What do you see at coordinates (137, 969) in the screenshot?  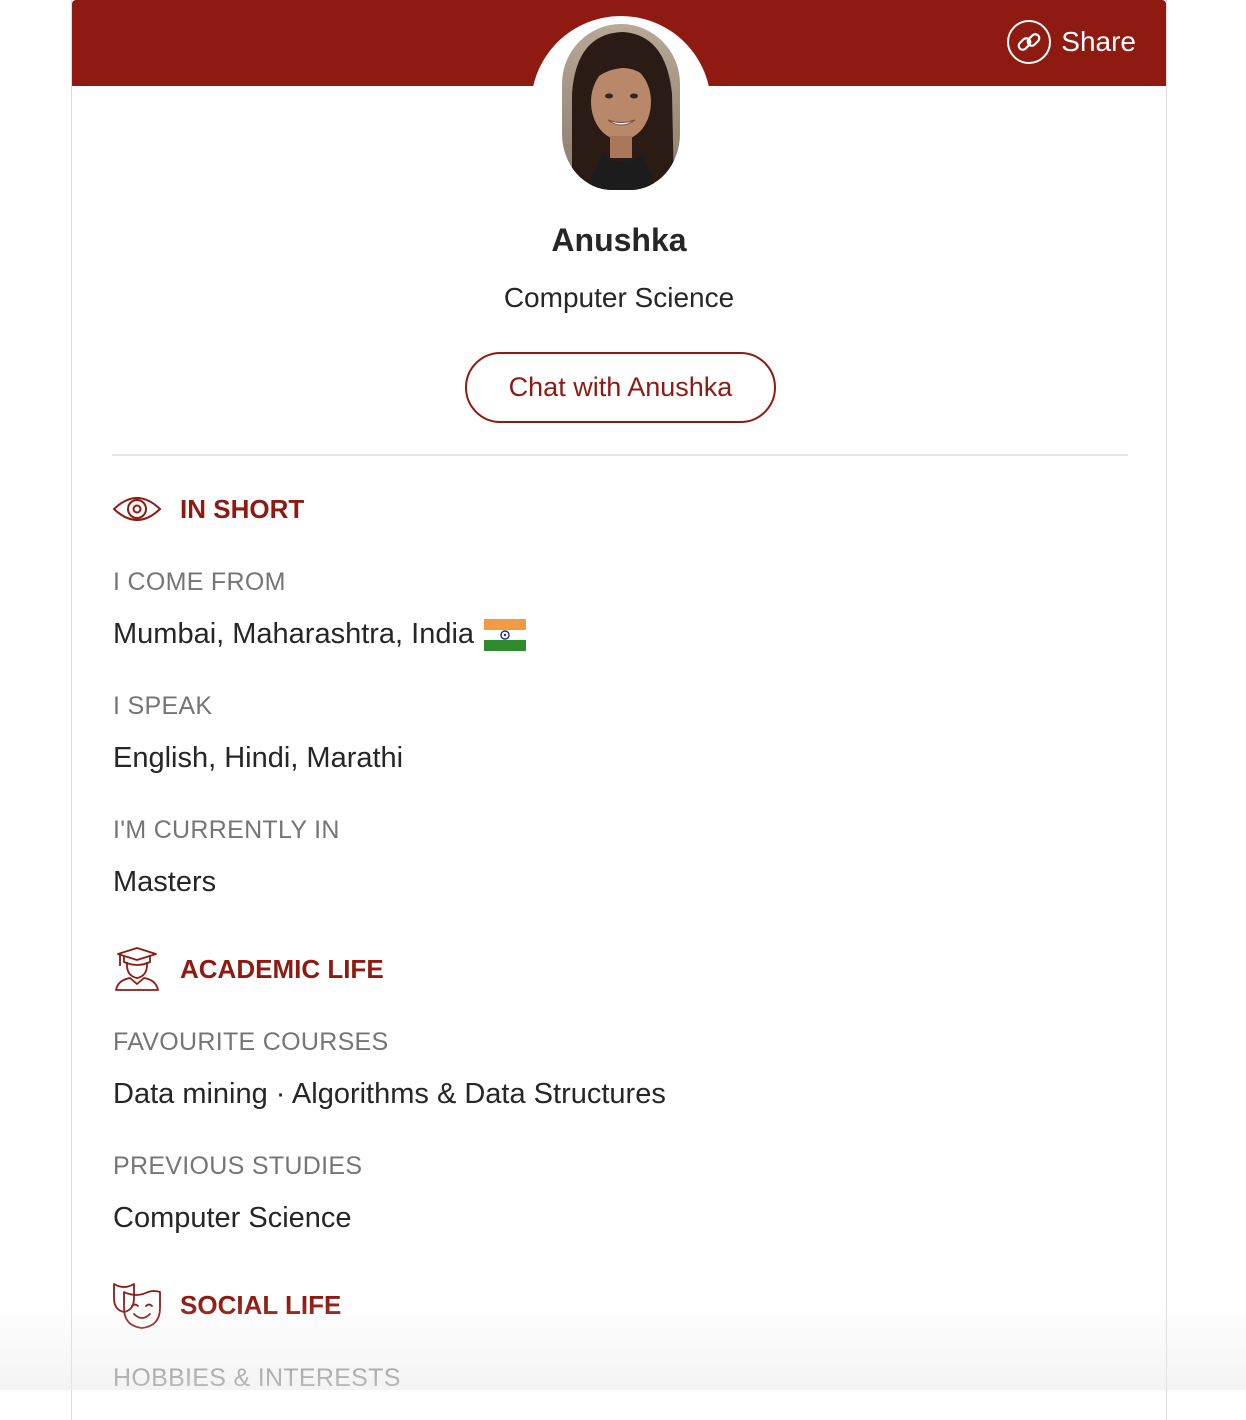 I see `graduate-icon` at bounding box center [137, 969].